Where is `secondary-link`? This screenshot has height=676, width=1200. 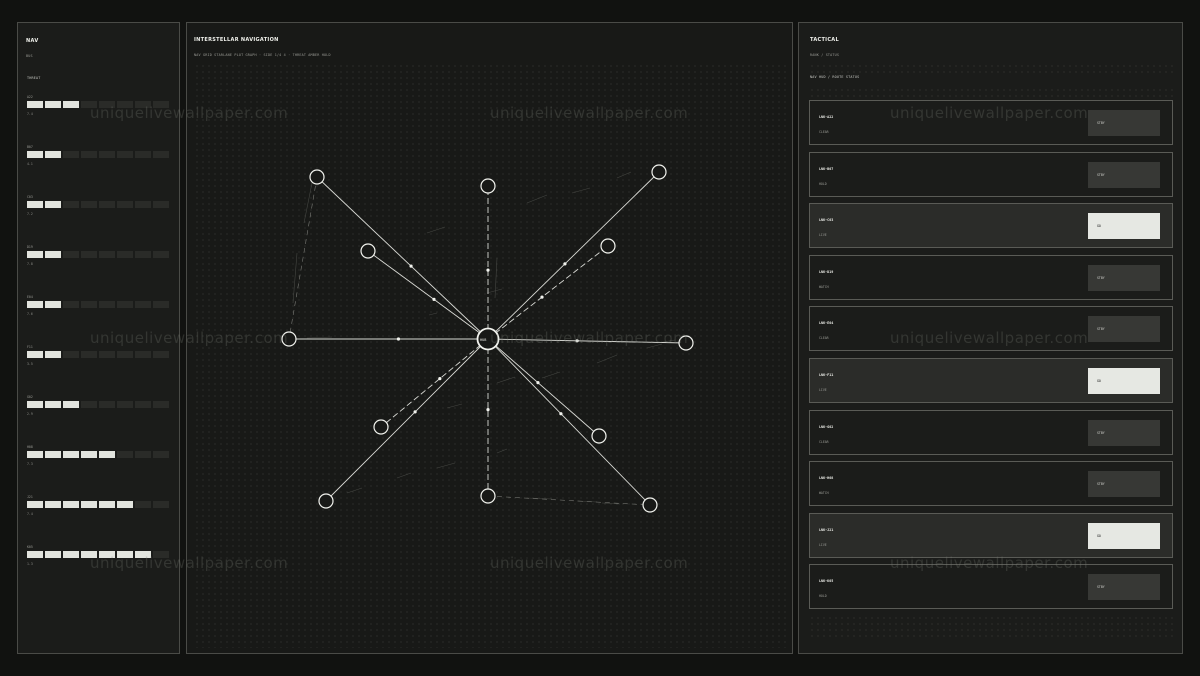
secondary-link is located at coordinates (569, 500).